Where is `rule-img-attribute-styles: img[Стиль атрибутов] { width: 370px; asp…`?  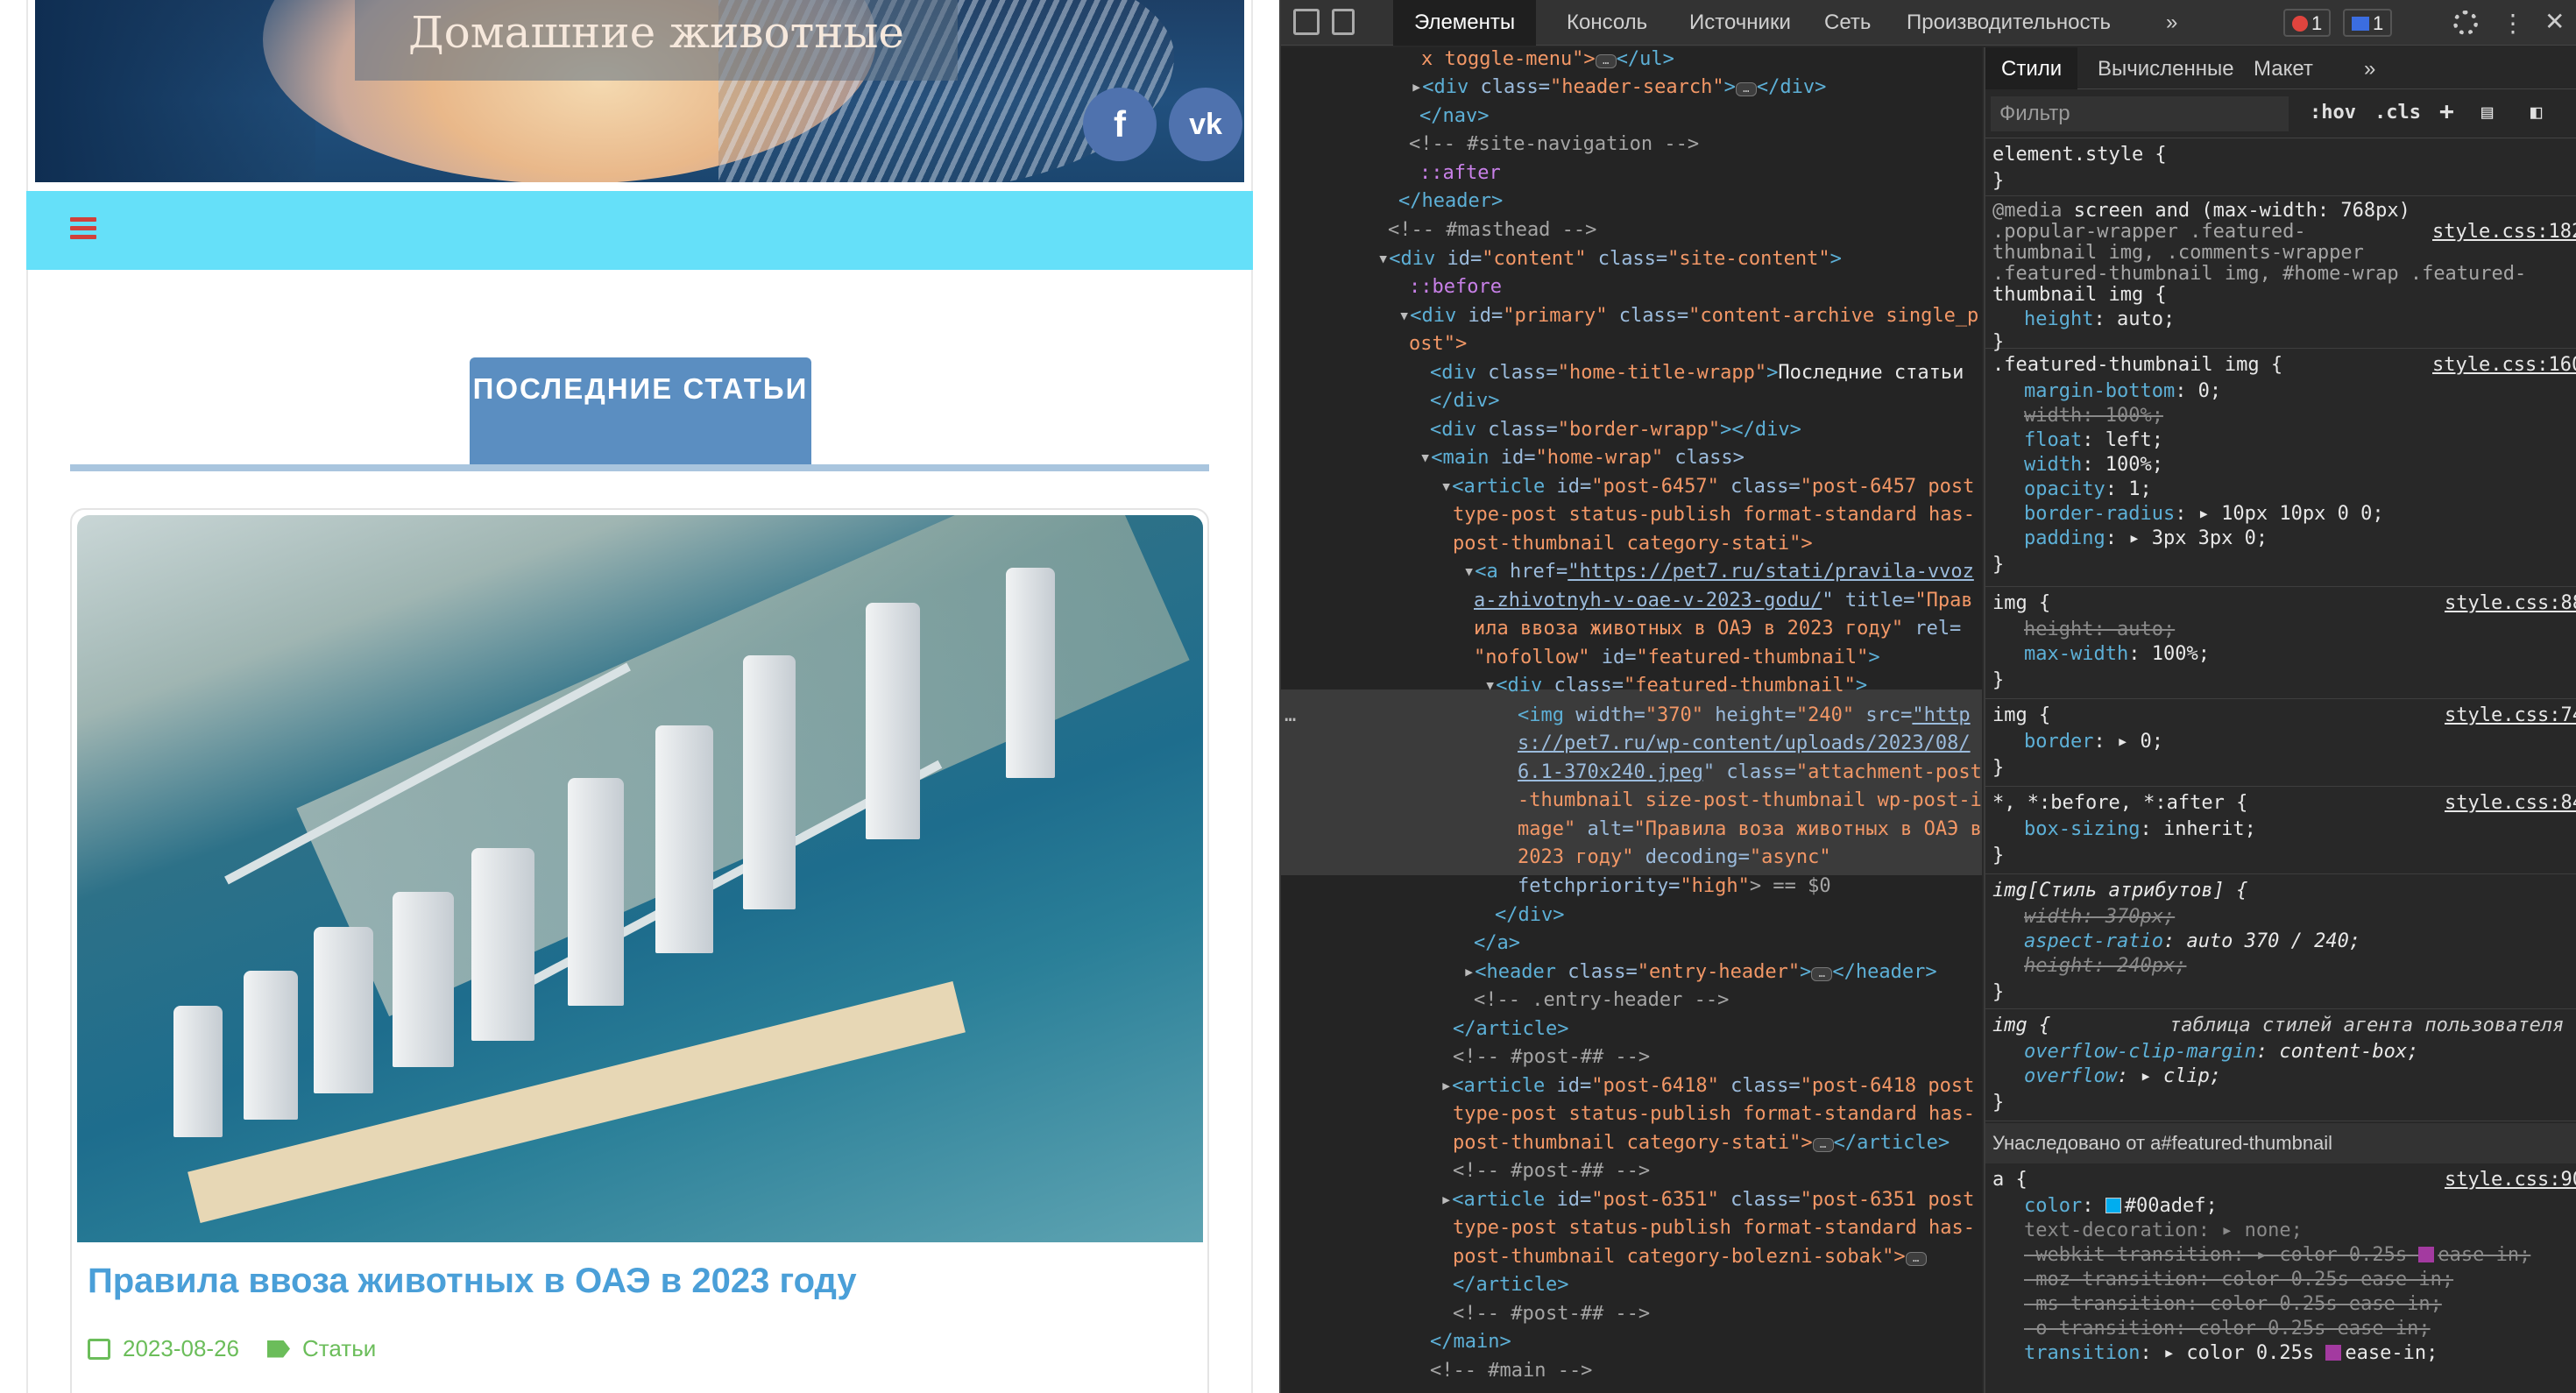
rule-img-attribute-styles: img[Стиль атрибутов] { width: 370px; asp… is located at coordinates (2280, 943).